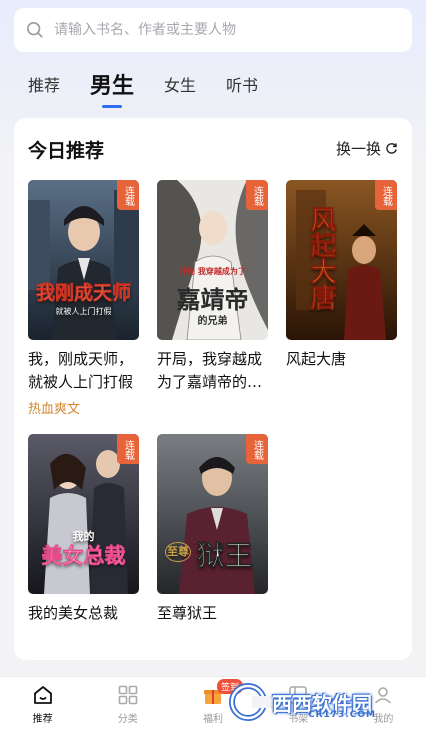  What do you see at coordinates (83, 556) in the screenshot?
I see `cover-title: 美女总裁` at bounding box center [83, 556].